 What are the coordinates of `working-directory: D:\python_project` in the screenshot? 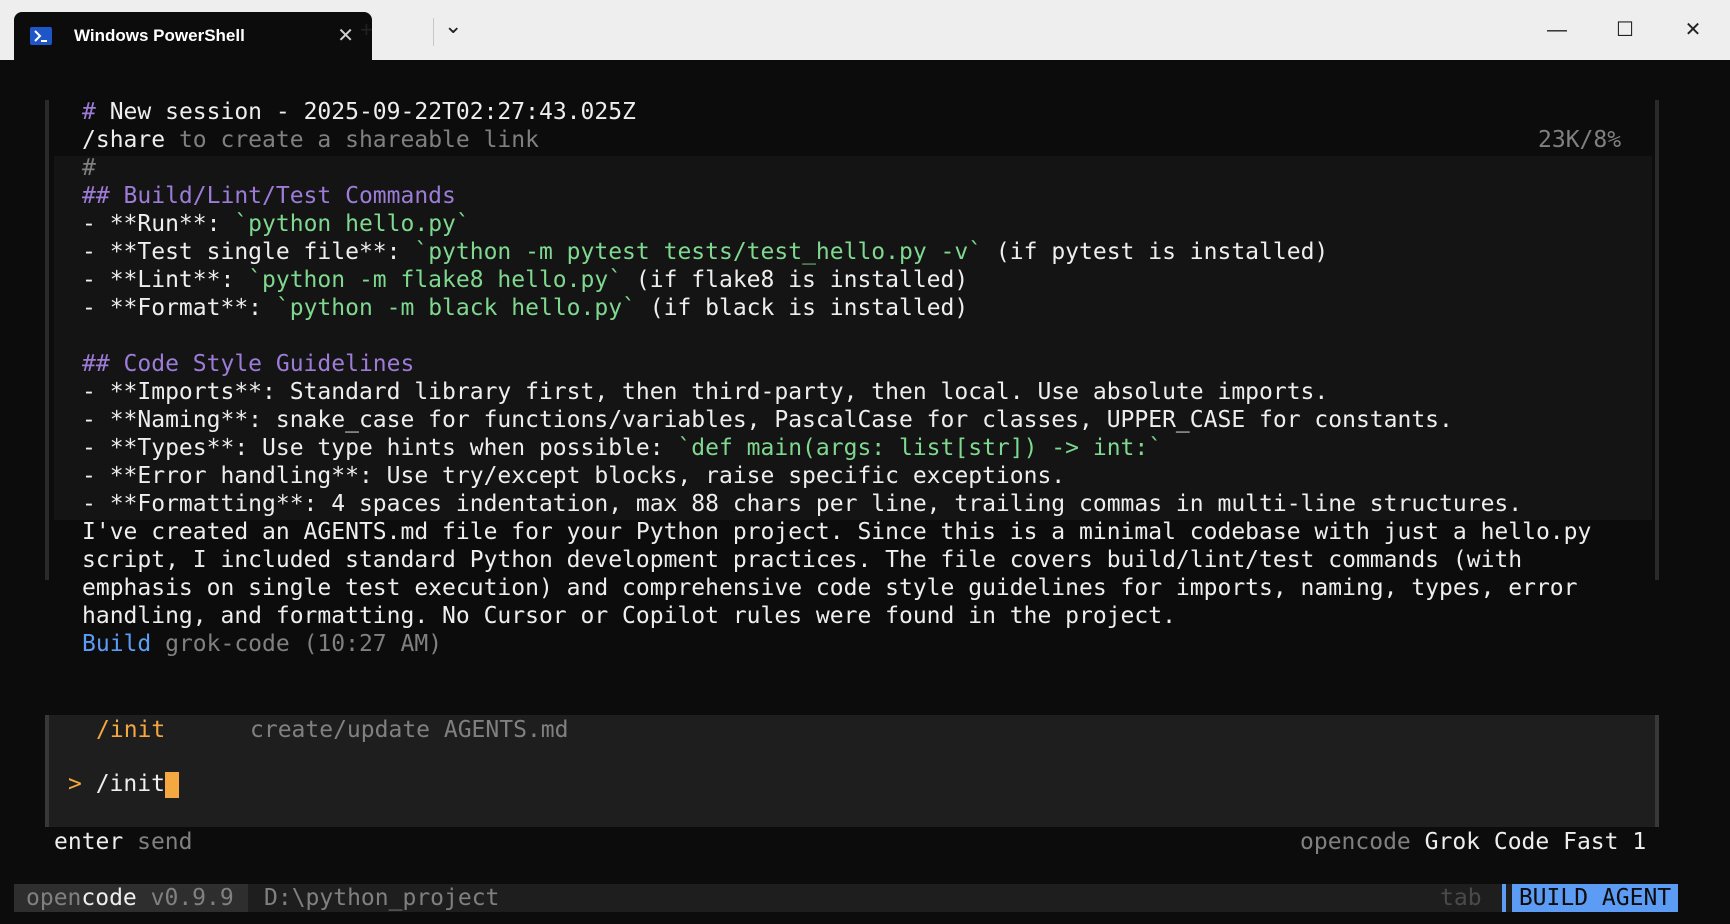 It's located at (382, 898).